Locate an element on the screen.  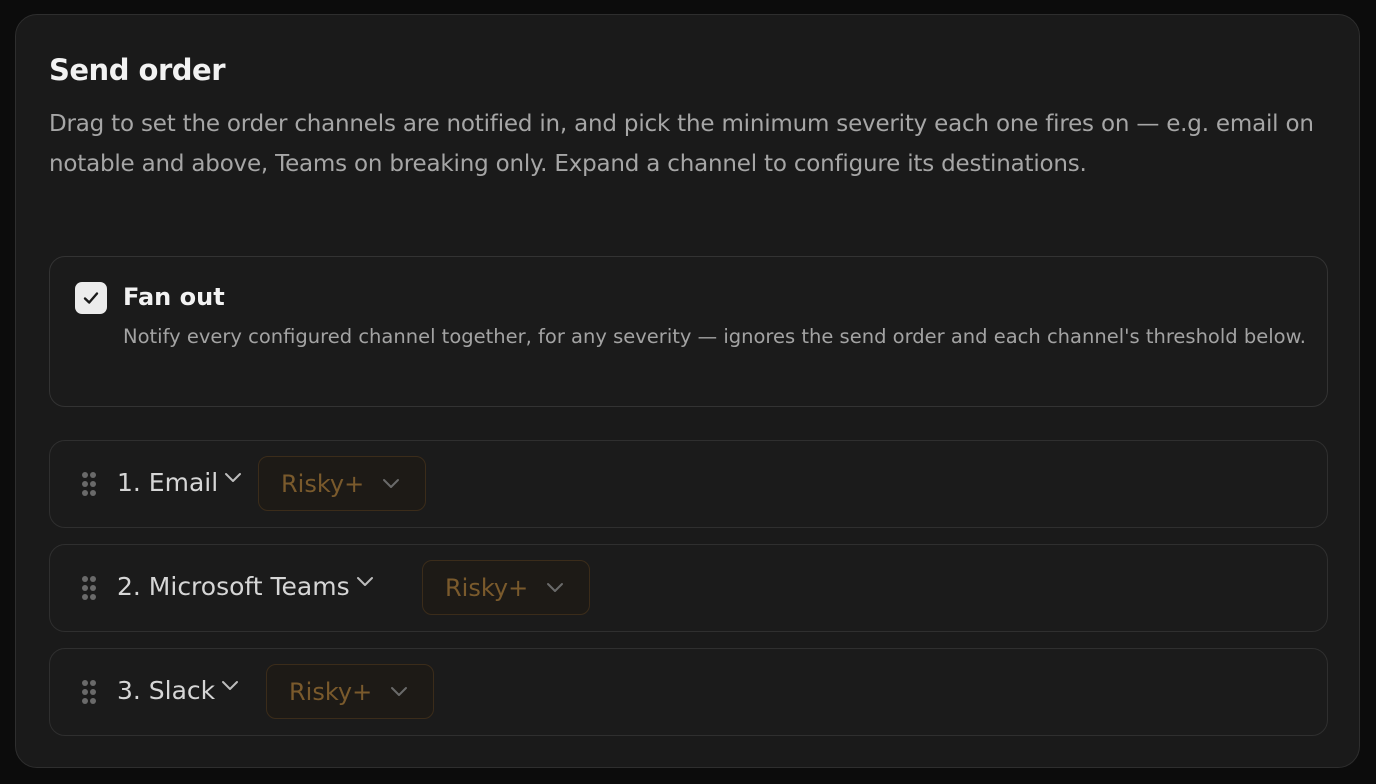
channel-label: 3. Slack is located at coordinates (166, 690).